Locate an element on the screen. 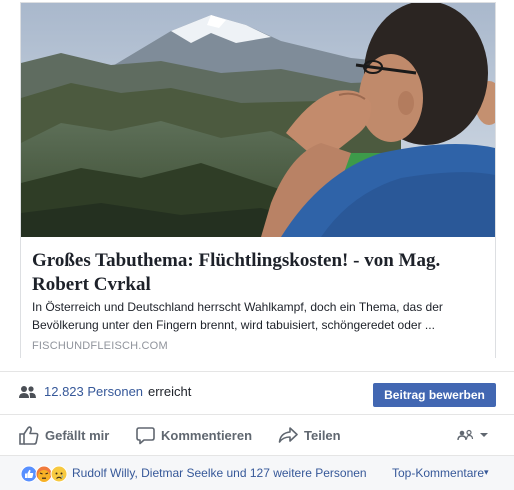 This screenshot has width=514, height=490. top-comments-label: Top-Kommentare is located at coordinates (438, 473).